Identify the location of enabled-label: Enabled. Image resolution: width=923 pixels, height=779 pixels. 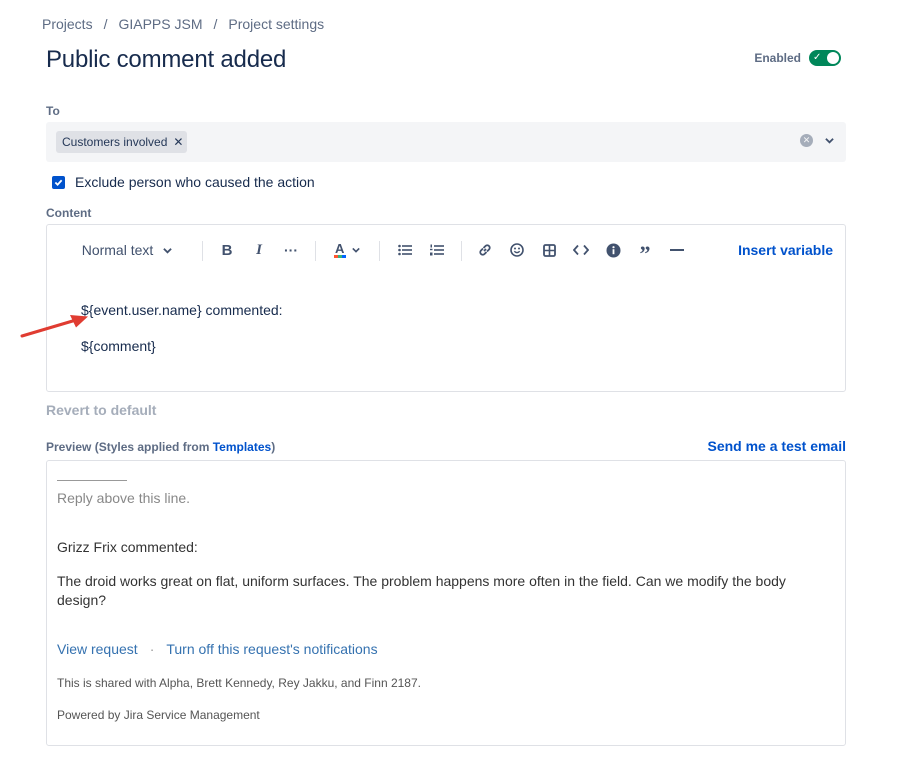
(777, 58).